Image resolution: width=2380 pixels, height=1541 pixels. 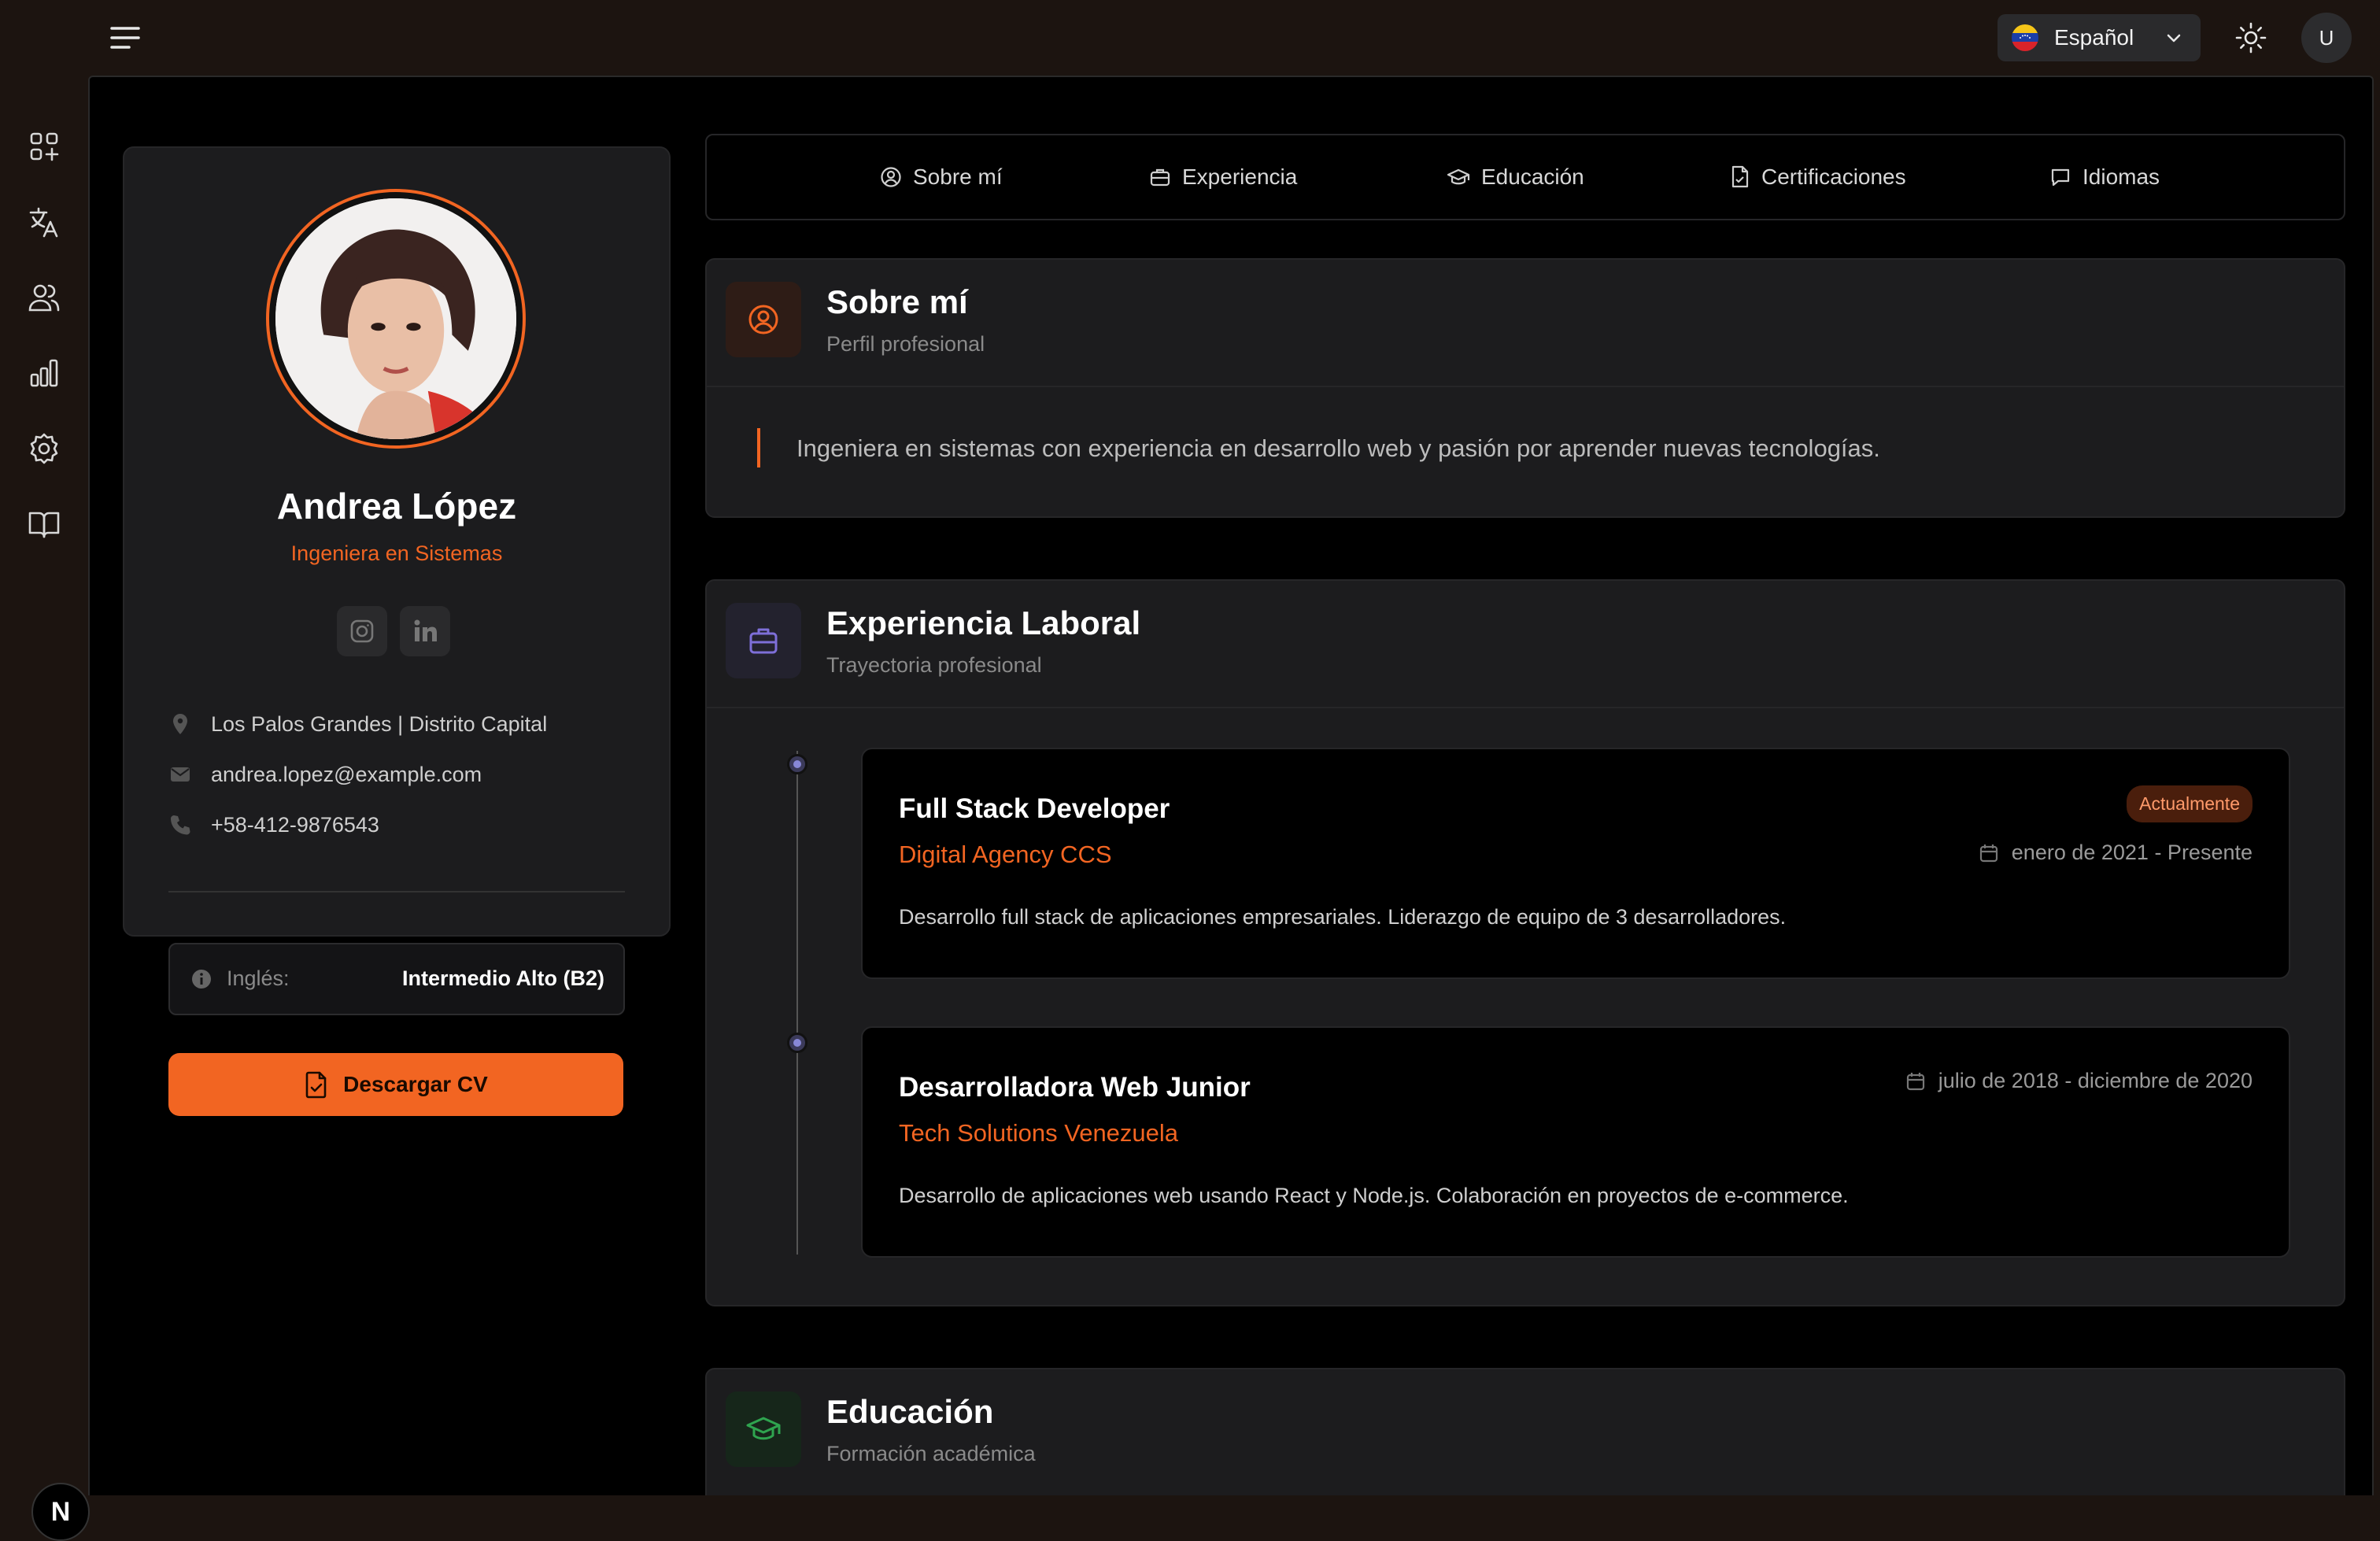 I want to click on linkedin-icon, so click(x=425, y=631).